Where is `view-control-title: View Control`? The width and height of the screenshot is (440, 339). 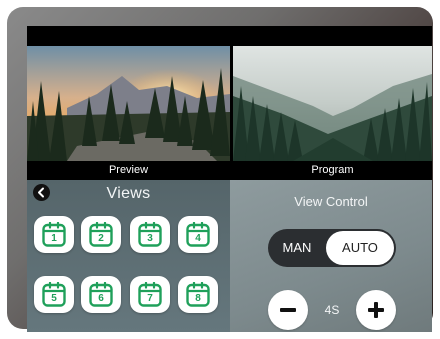
view-control-title: View Control is located at coordinates (331, 201).